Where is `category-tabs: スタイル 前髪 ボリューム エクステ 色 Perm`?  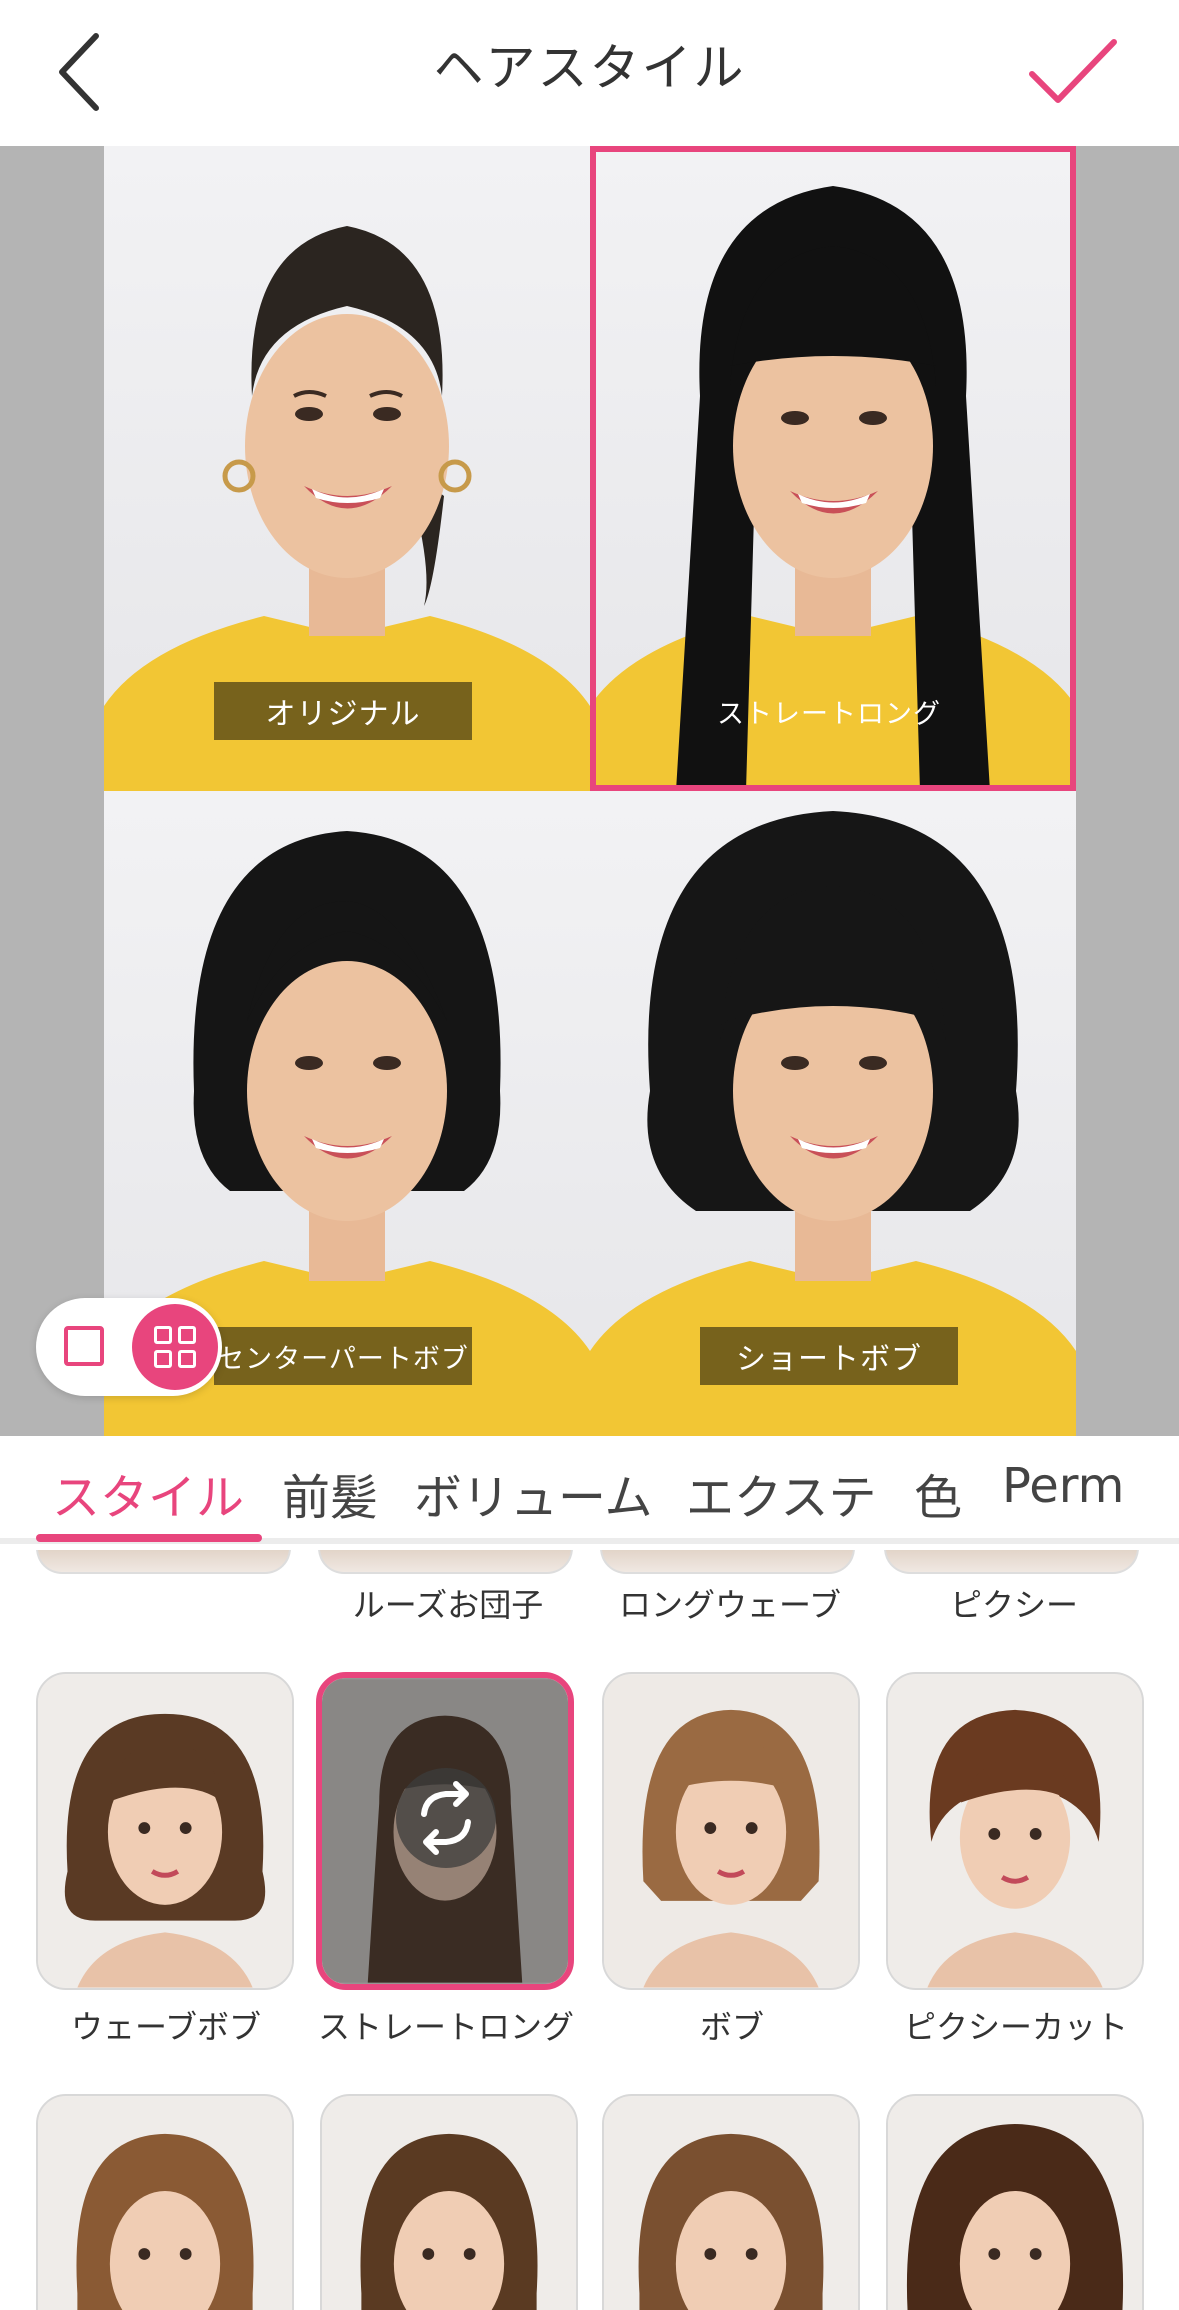
category-tabs: スタイル 前髪 ボリューム エクステ 色 Perm is located at coordinates (589, 1490).